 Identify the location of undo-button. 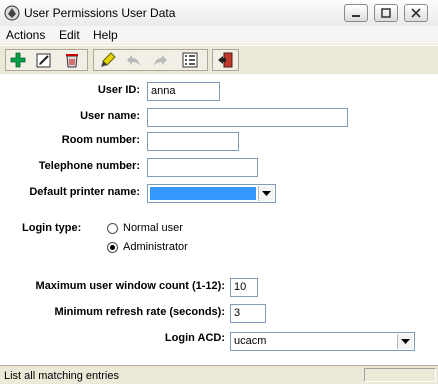
(134, 60).